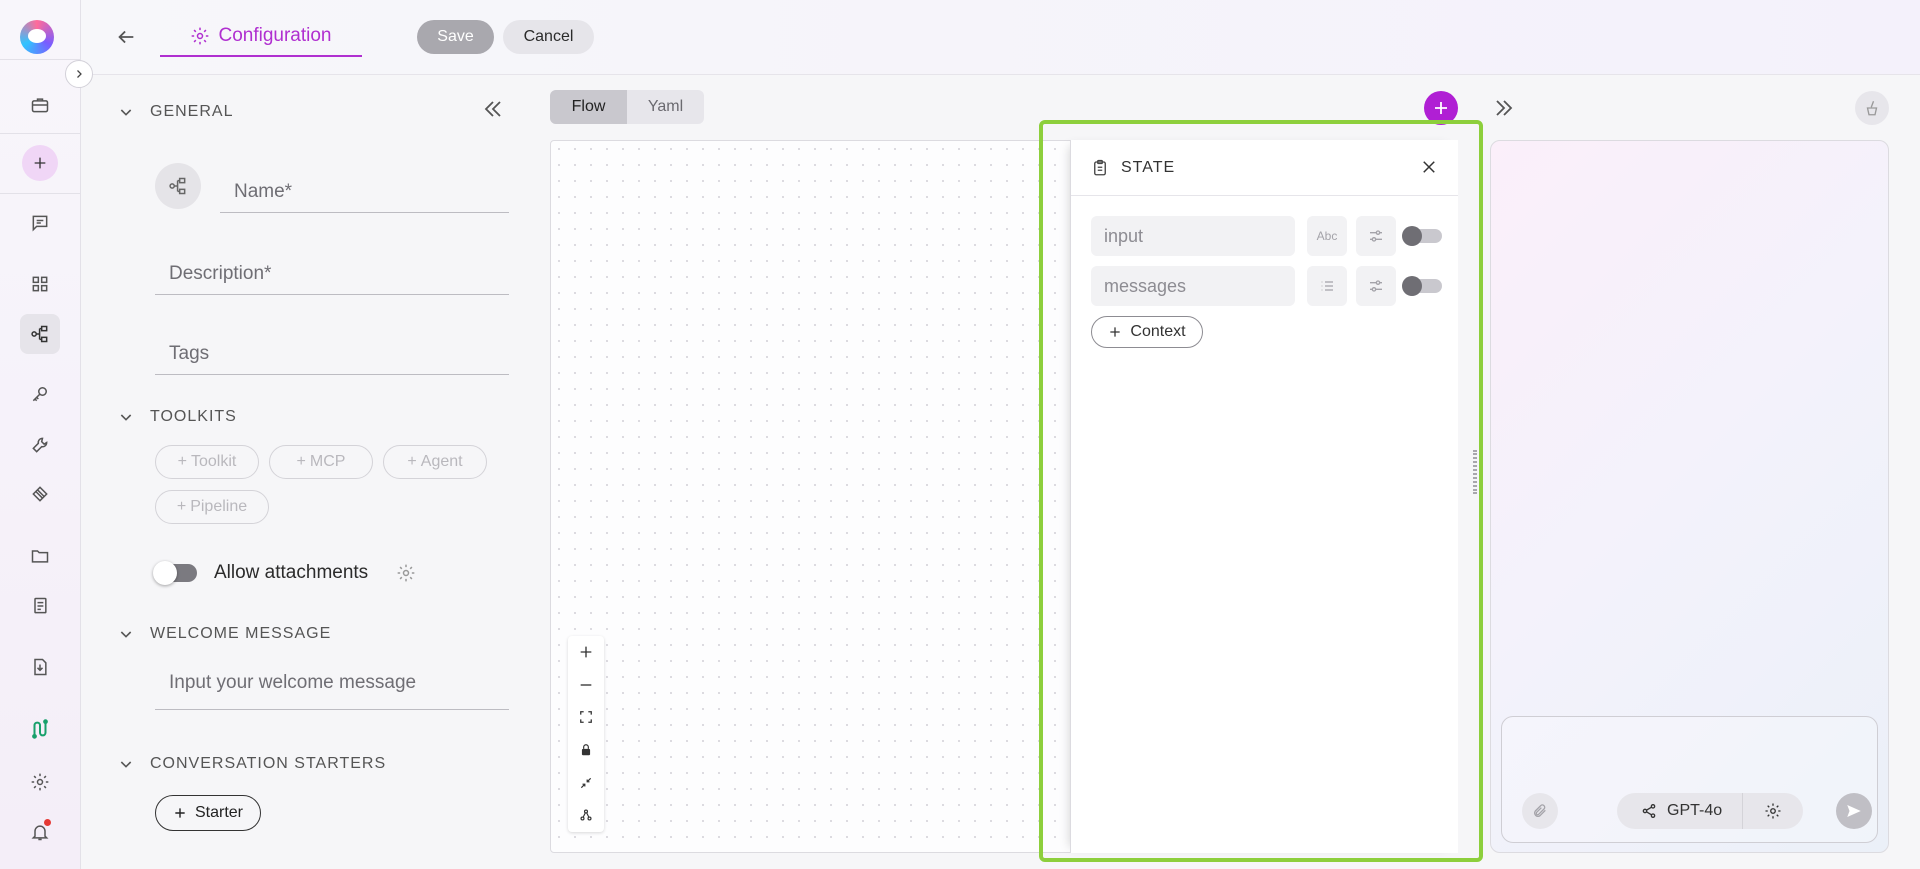 The height and width of the screenshot is (869, 1920). I want to click on key-icon, so click(40, 394).